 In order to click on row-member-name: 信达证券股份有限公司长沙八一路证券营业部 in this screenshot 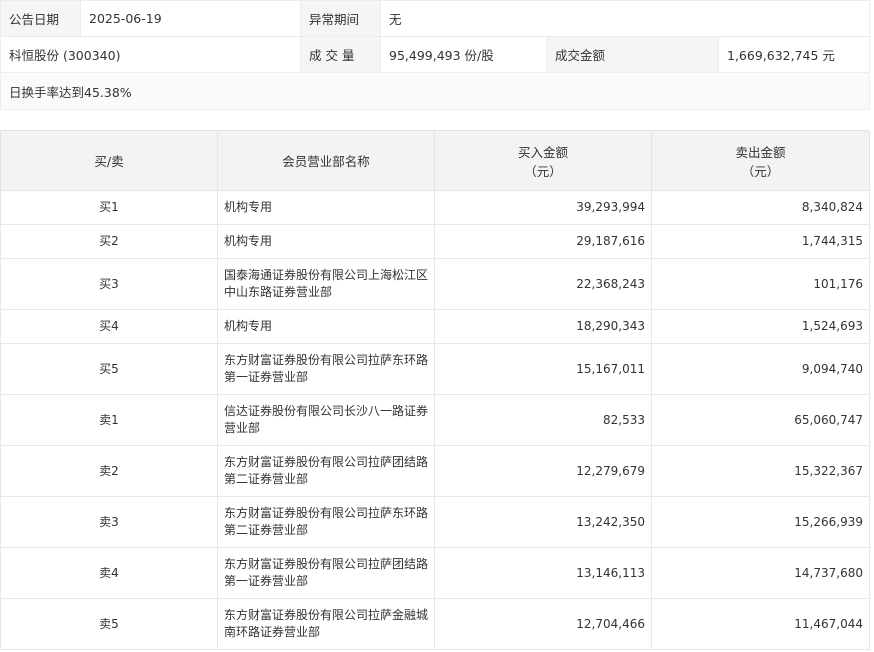, I will do `click(326, 420)`.